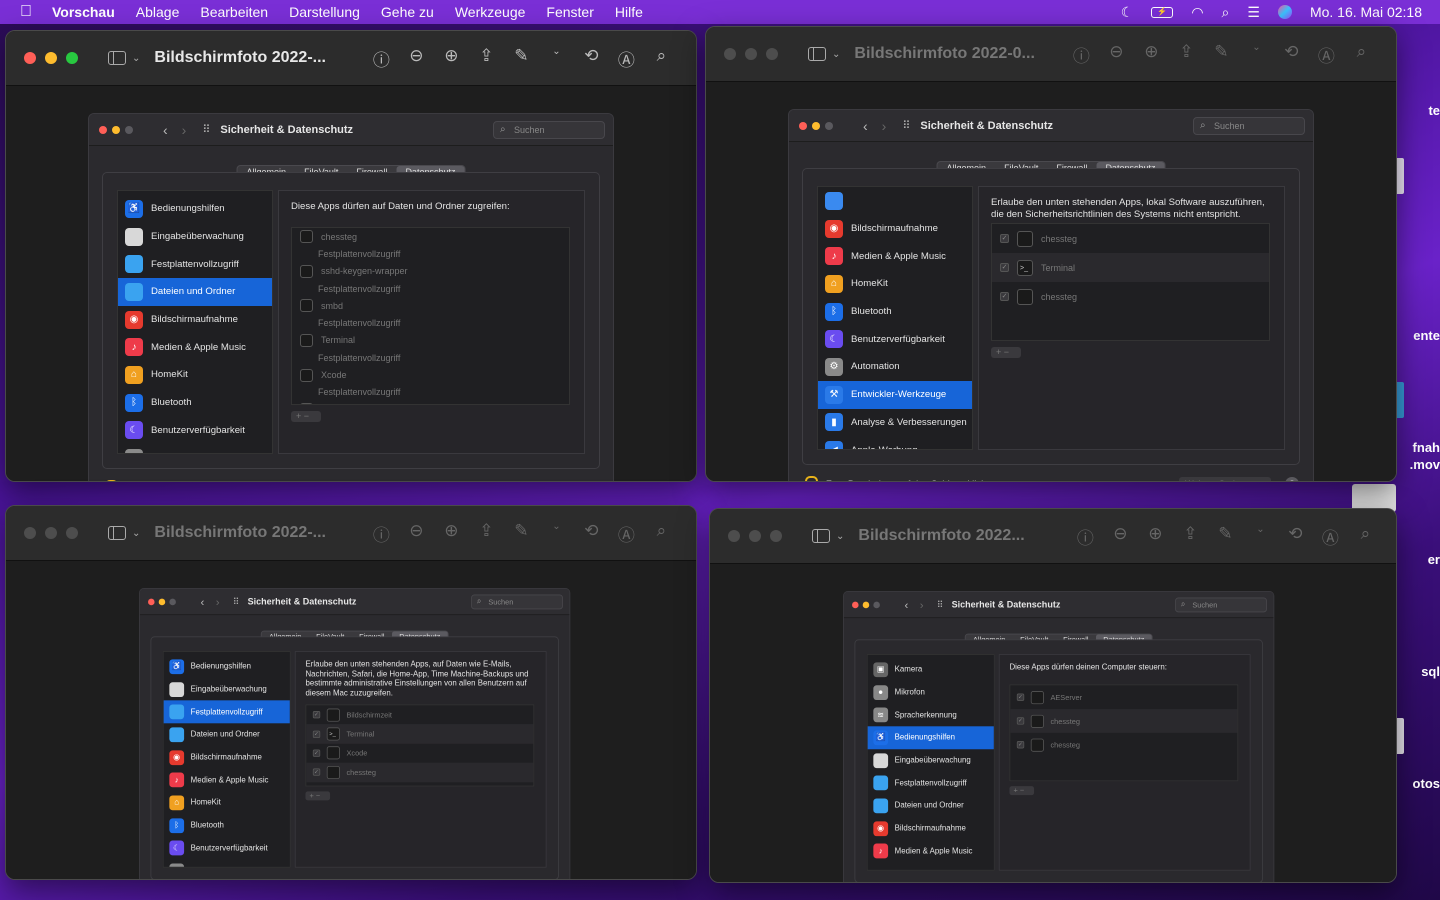 This screenshot has width=1440, height=900. What do you see at coordinates (895, 312) in the screenshot?
I see `sidebar-item: ᛒ Bluetooth` at bounding box center [895, 312].